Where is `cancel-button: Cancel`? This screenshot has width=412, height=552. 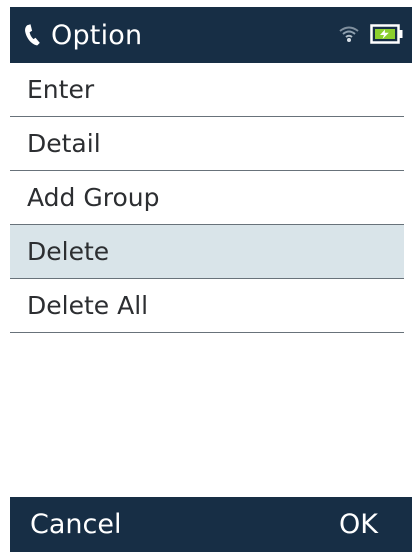
cancel-button: Cancel is located at coordinates (75, 524).